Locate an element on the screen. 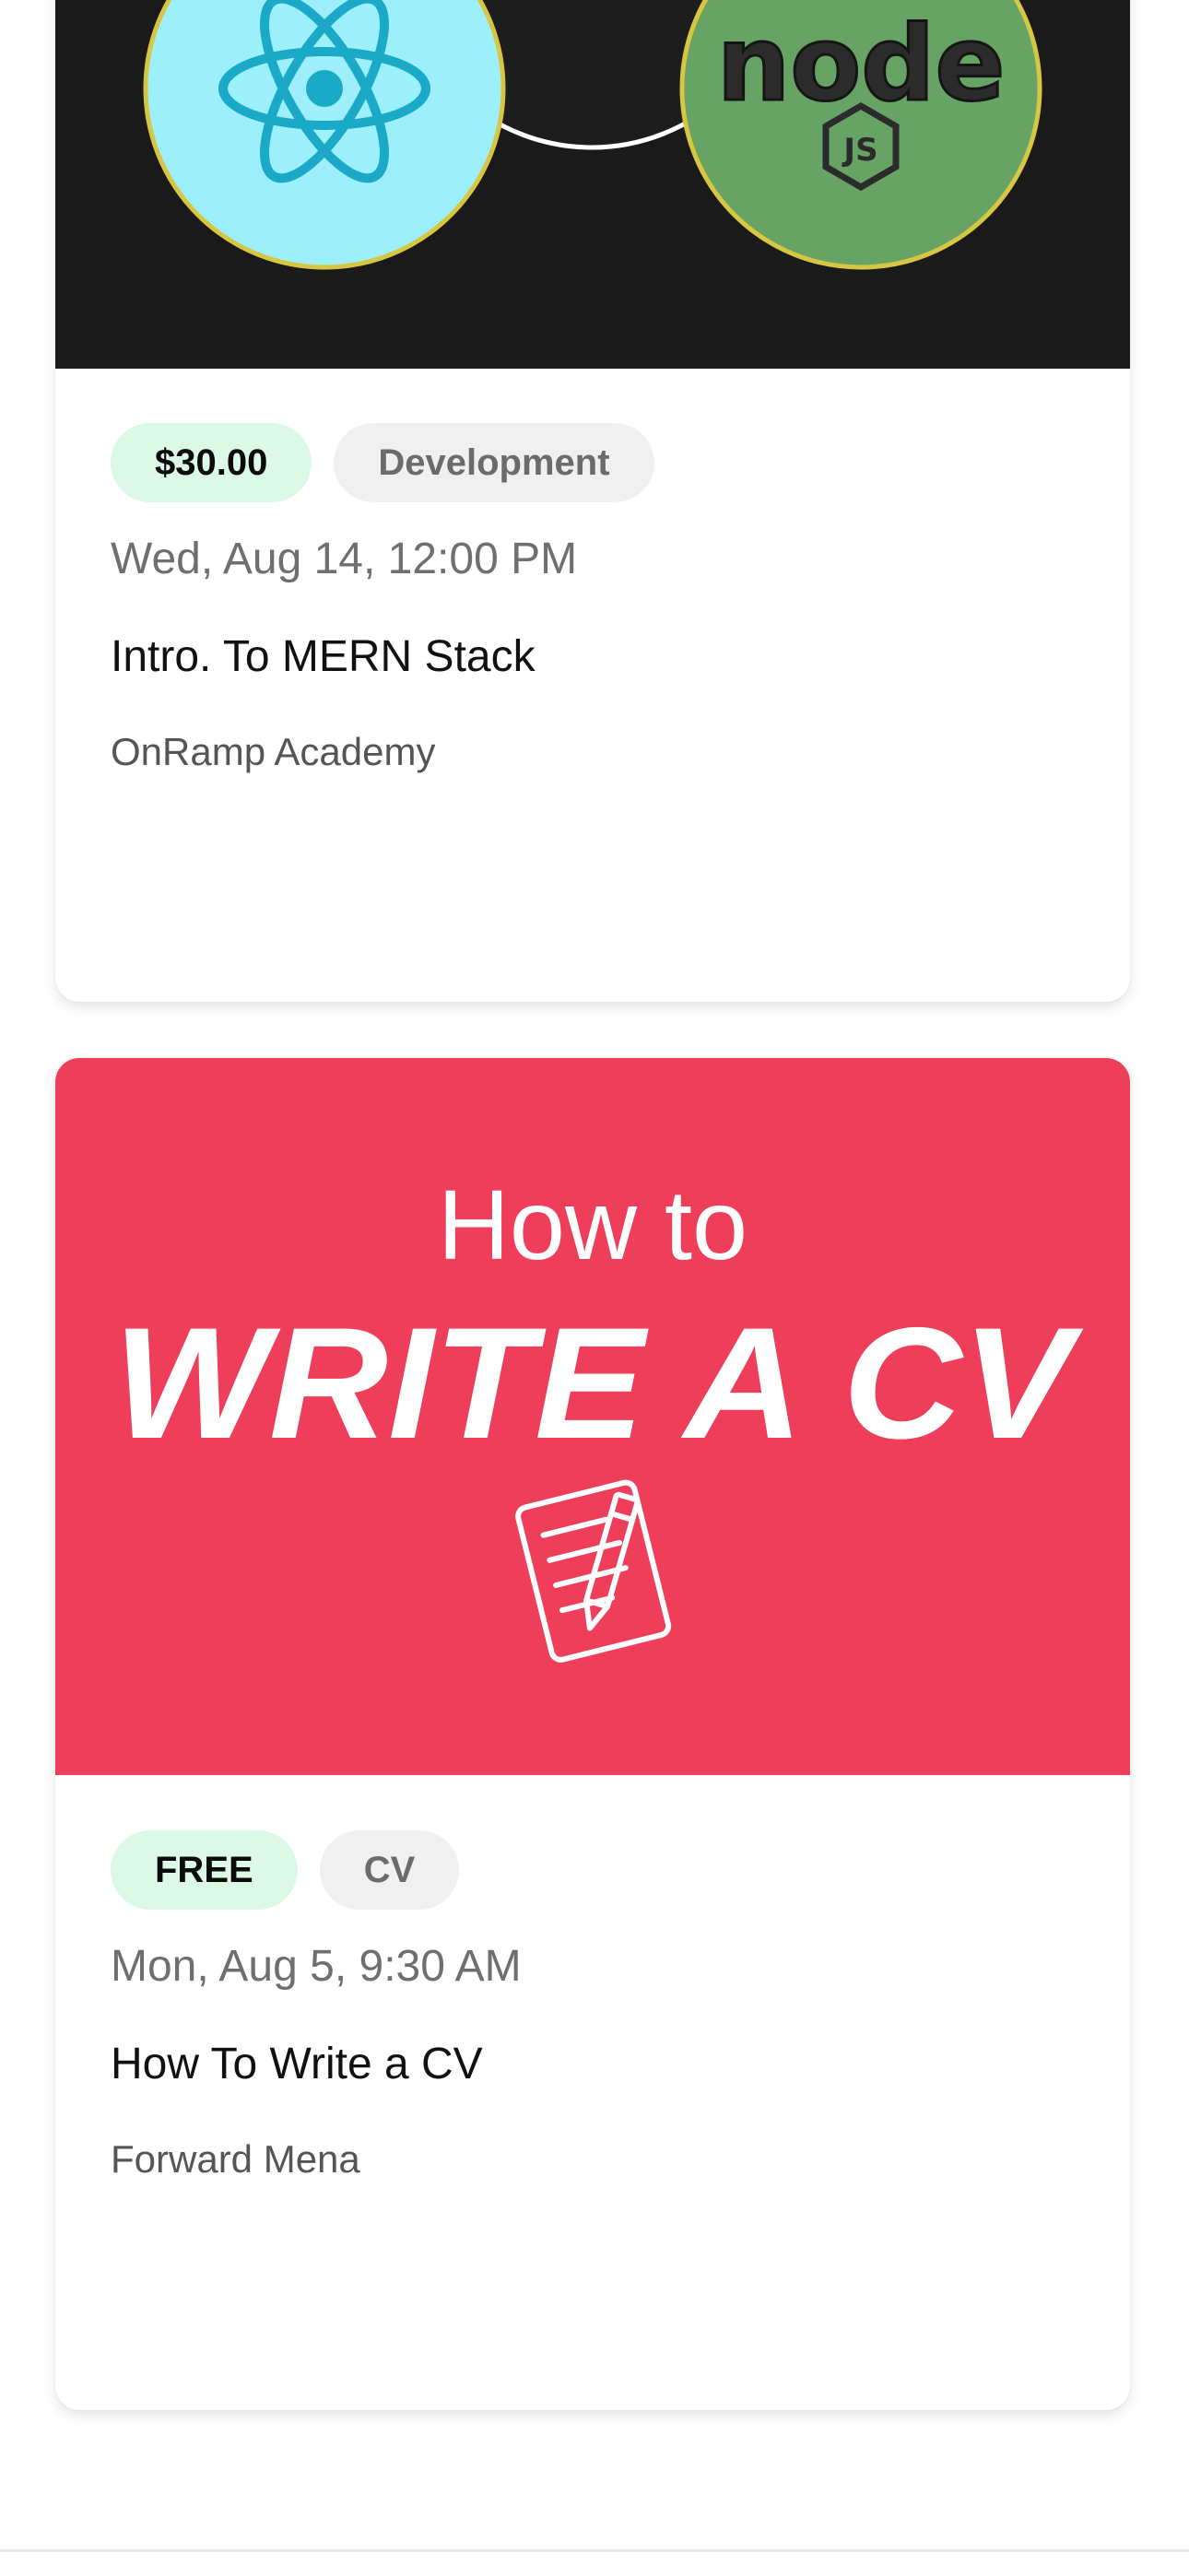 Image resolution: width=1189 pixels, height=2576 pixels. event-organizer: OnRamp Academy is located at coordinates (273, 751).